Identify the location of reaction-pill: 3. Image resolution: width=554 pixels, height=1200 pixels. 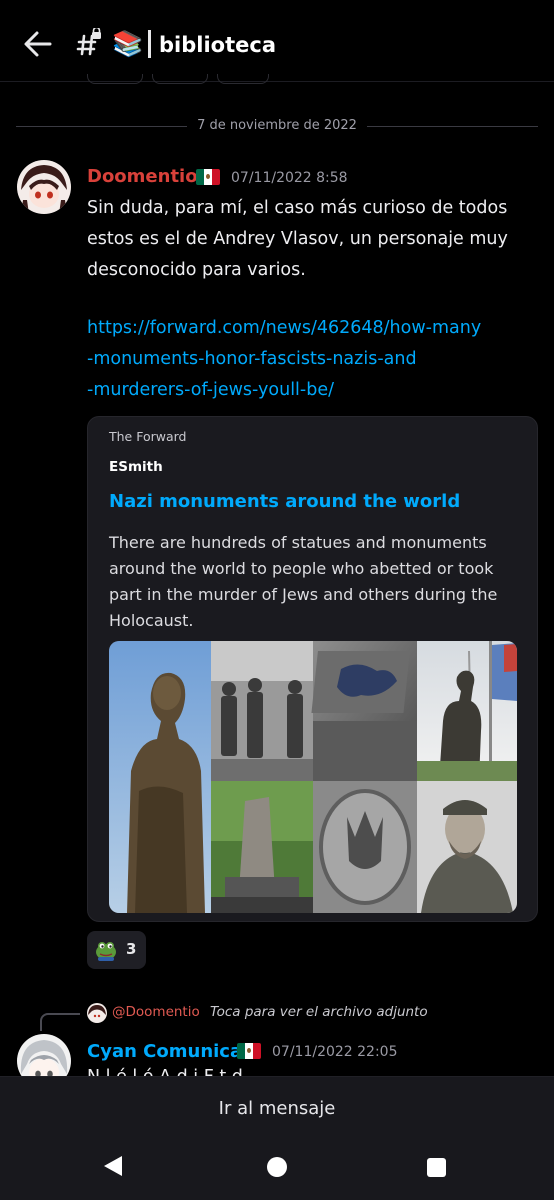
(116, 950).